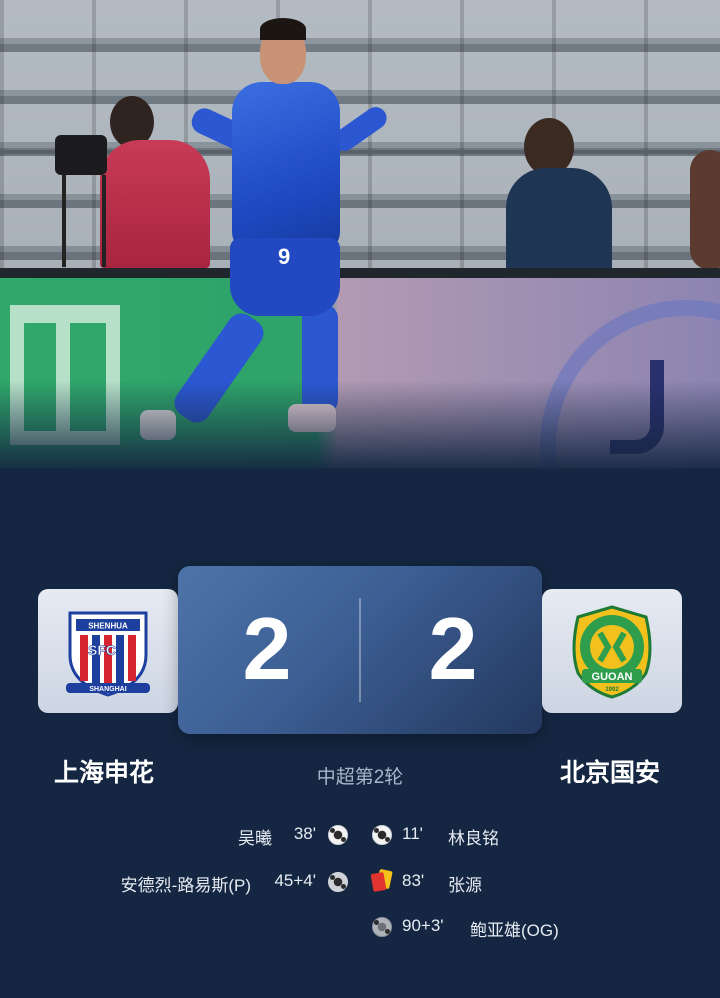  I want to click on crest-year-text: 1992, so click(612, 690).